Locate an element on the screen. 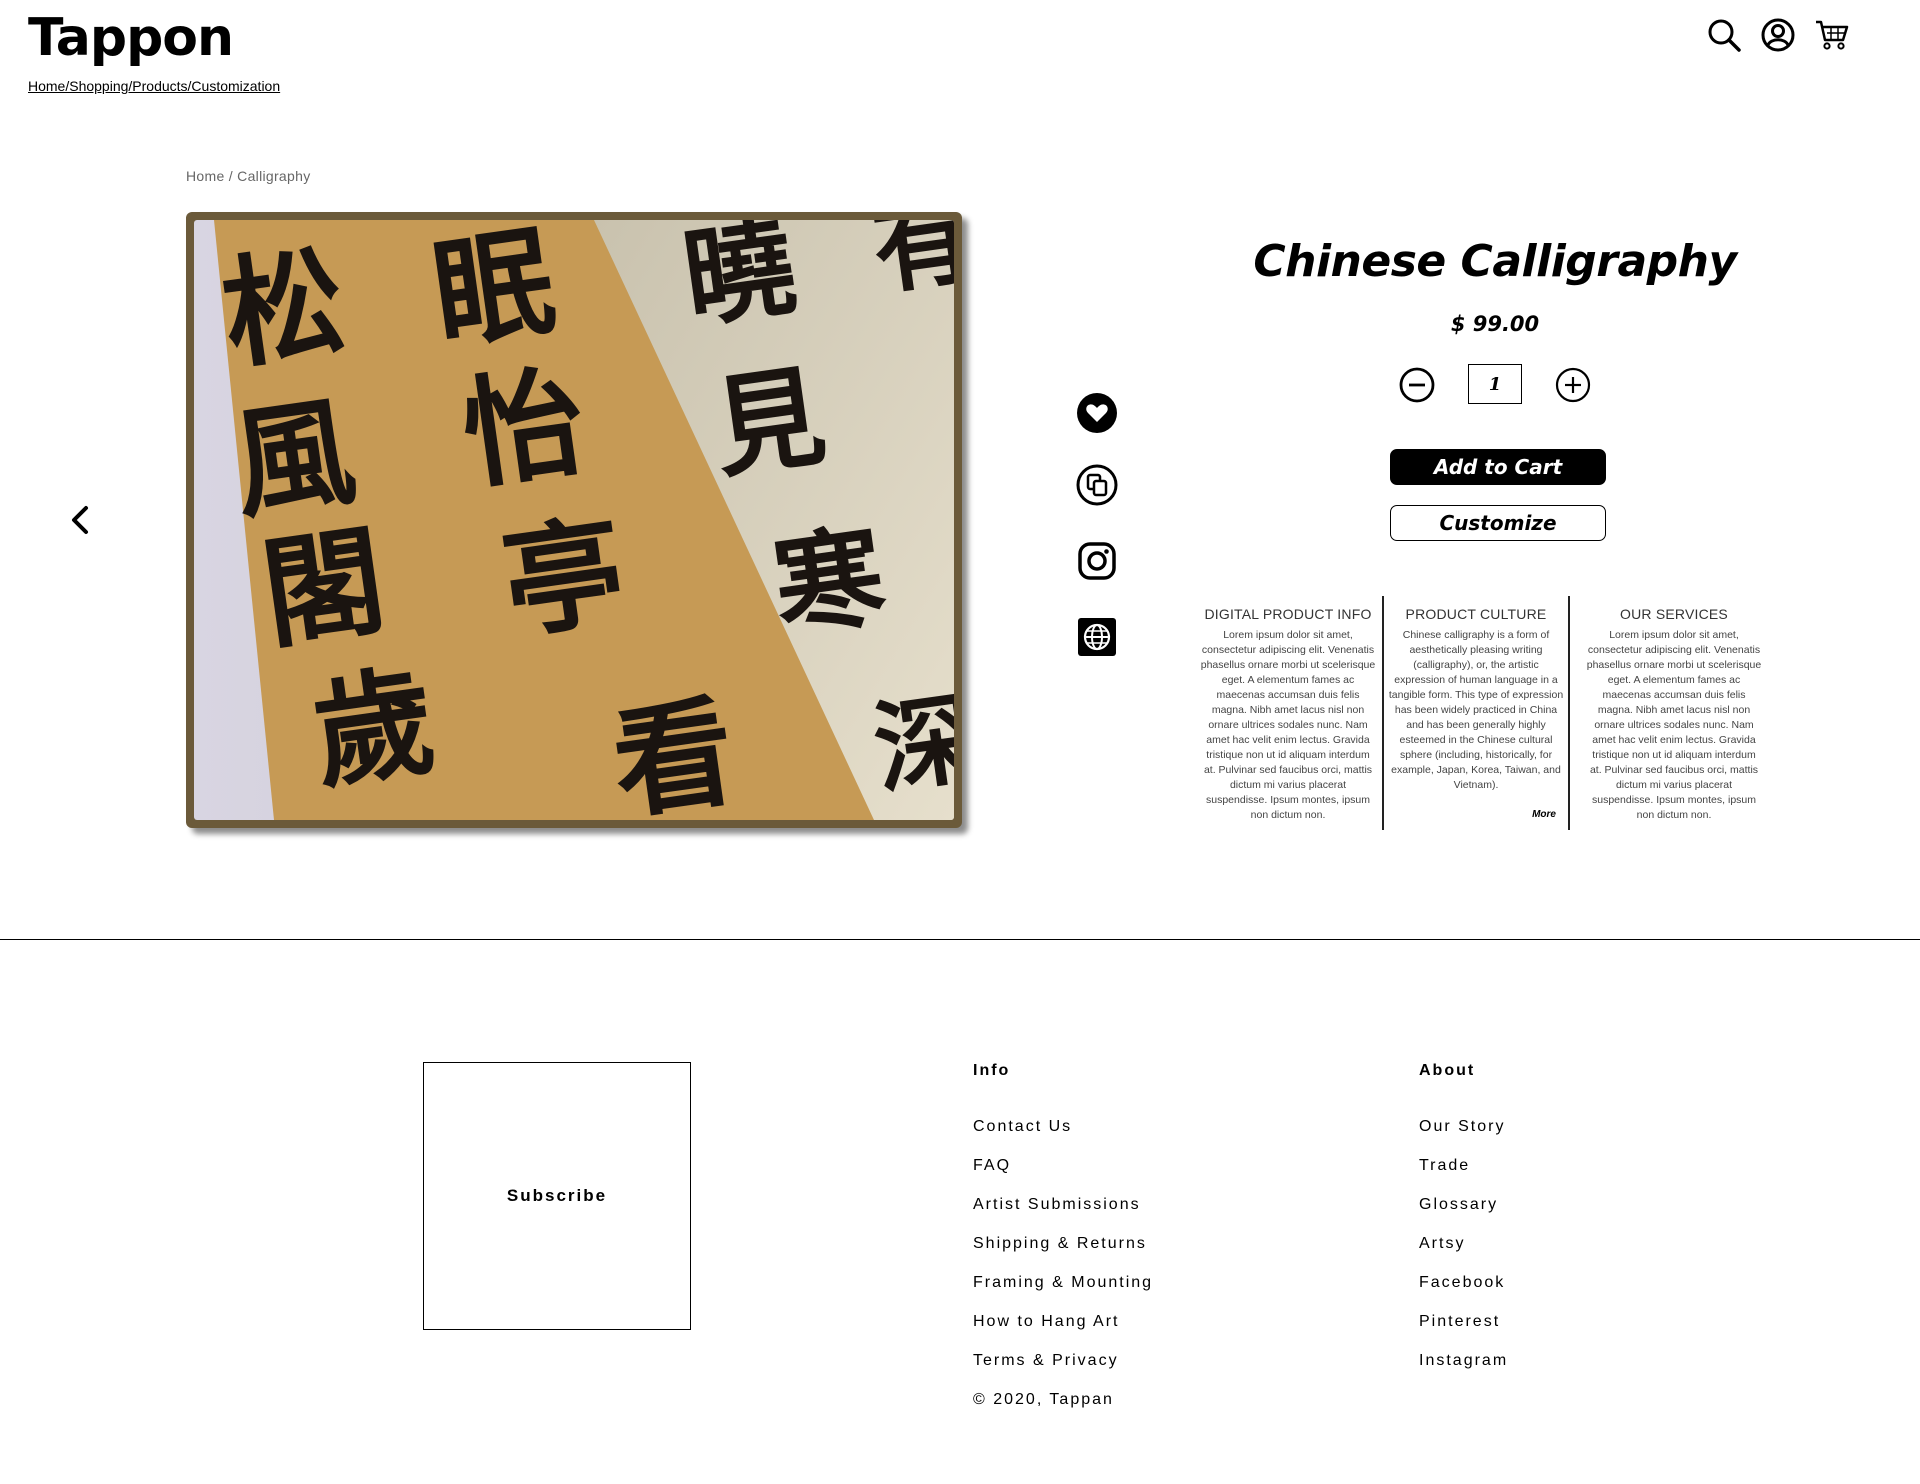  breadcrumb: Home / Calligraphy is located at coordinates (248, 176).